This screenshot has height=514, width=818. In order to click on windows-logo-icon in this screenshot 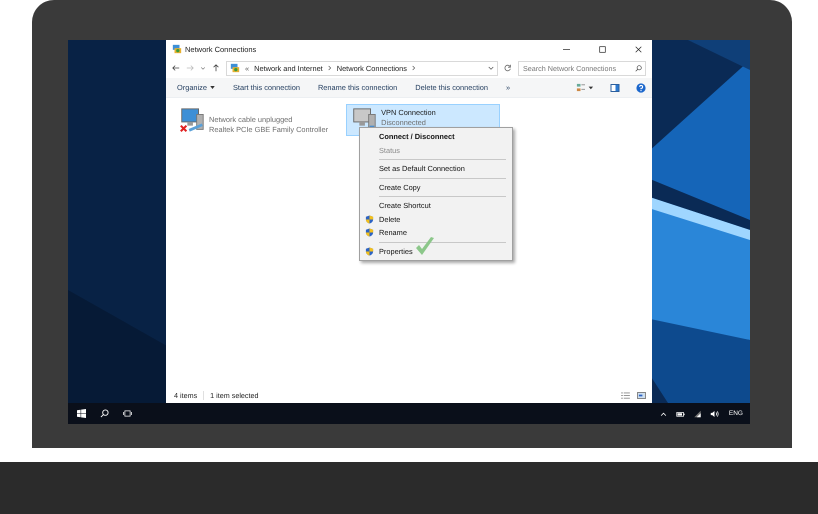, I will do `click(81, 413)`.